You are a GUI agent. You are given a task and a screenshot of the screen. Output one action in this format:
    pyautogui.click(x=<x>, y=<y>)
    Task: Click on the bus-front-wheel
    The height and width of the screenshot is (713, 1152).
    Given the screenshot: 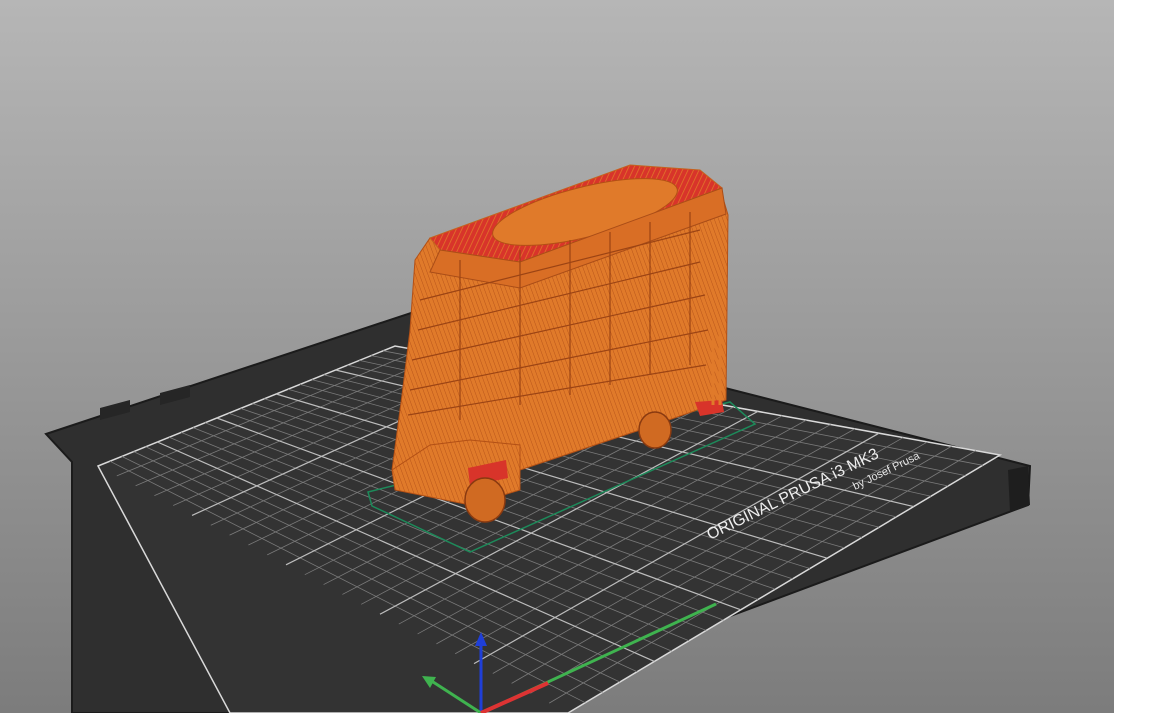 What is the action you would take?
    pyautogui.click(x=485, y=500)
    